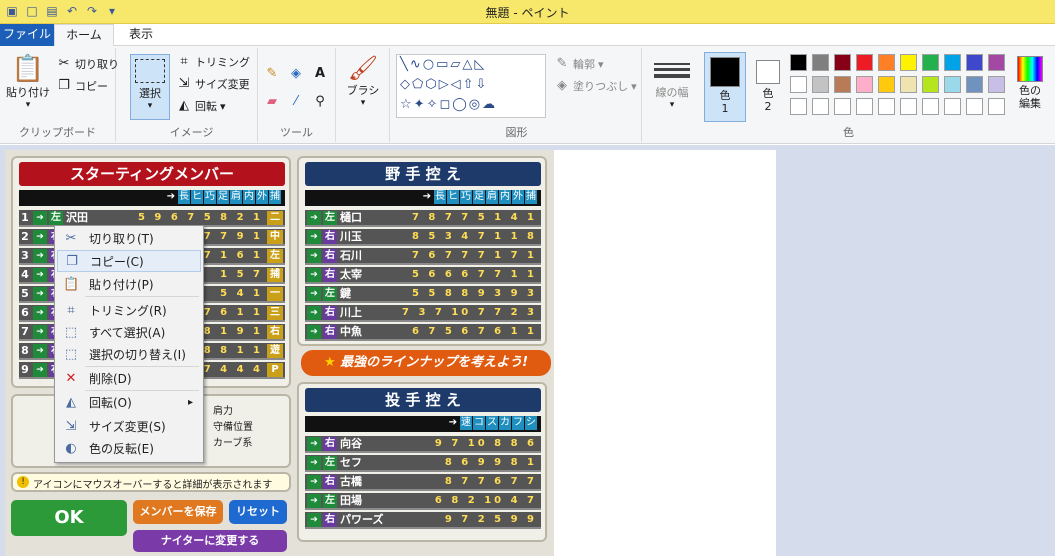 This screenshot has width=1055, height=556. I want to click on resize-button: ⇲ サイズ変更, so click(213, 84).